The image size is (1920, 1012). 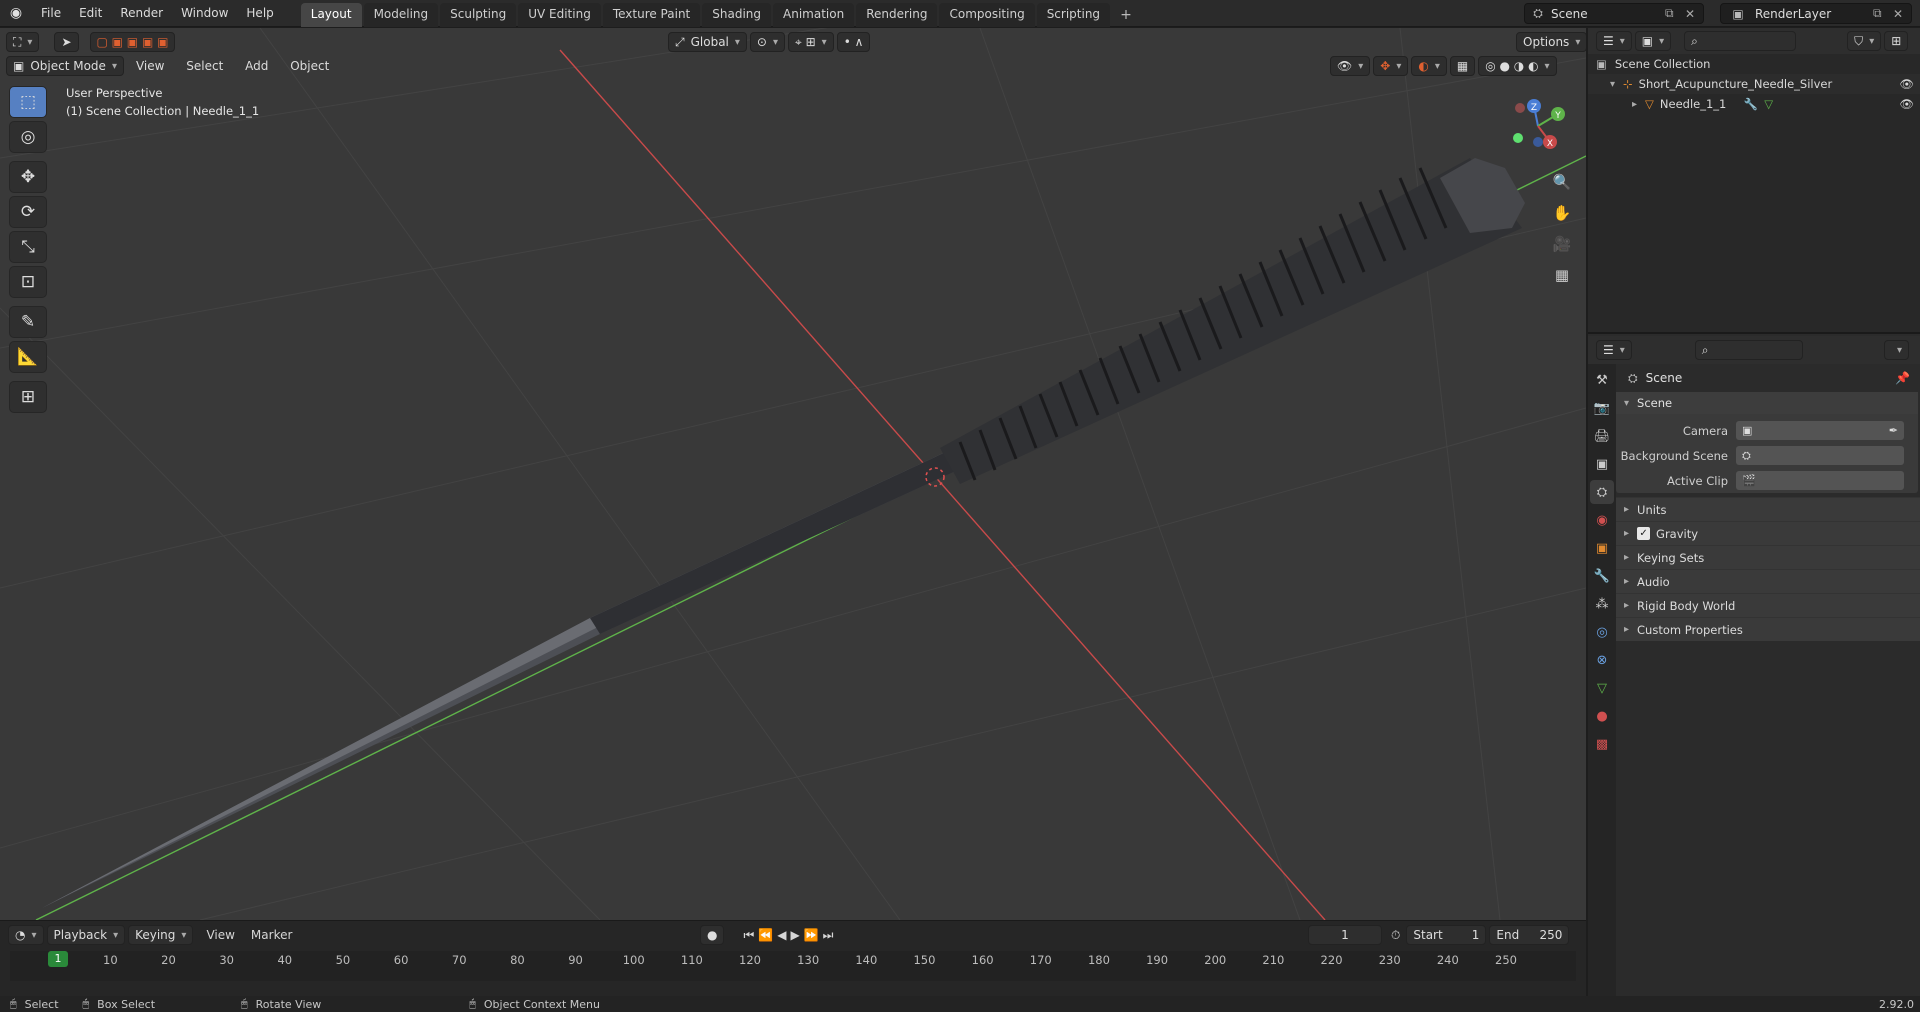 What do you see at coordinates (1602, 492) in the screenshot?
I see `scene-props-icon: ⛭` at bounding box center [1602, 492].